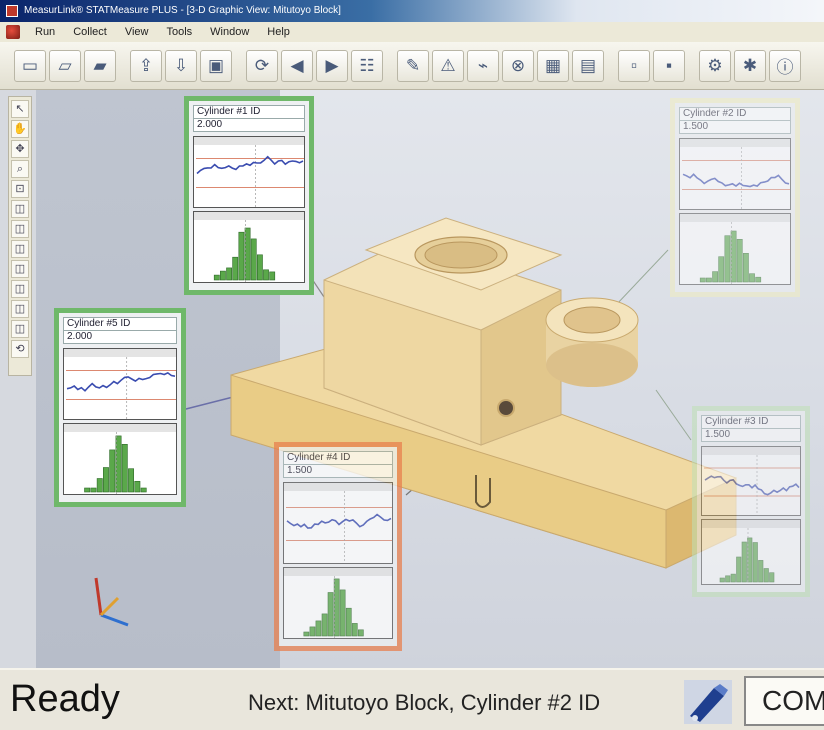  I want to click on info-icon: ⓘ, so click(785, 65).